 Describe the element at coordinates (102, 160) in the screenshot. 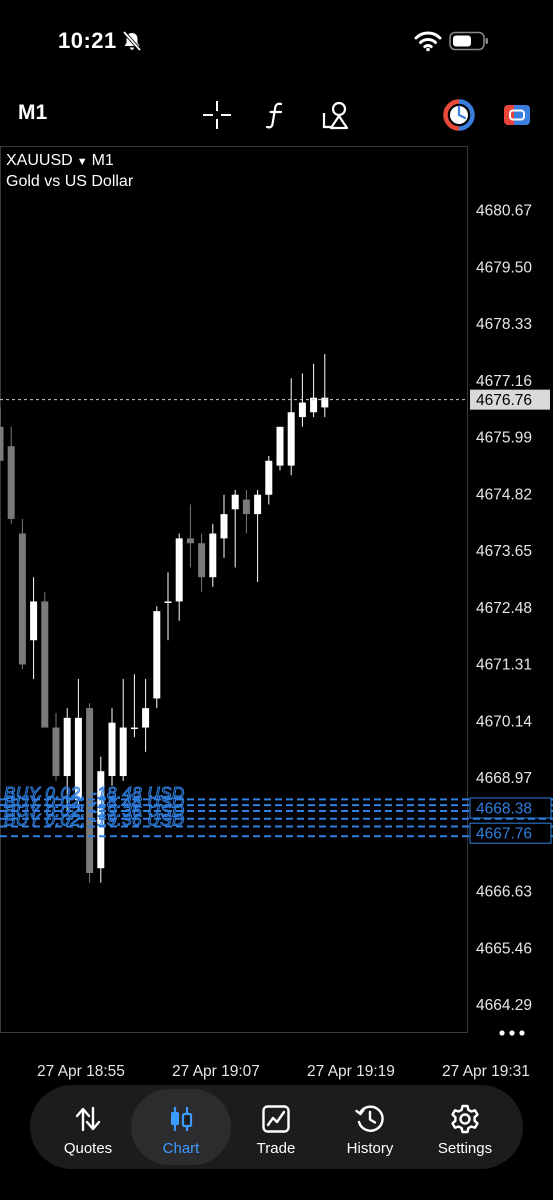

I see `symbol-timeframe: M1` at that location.